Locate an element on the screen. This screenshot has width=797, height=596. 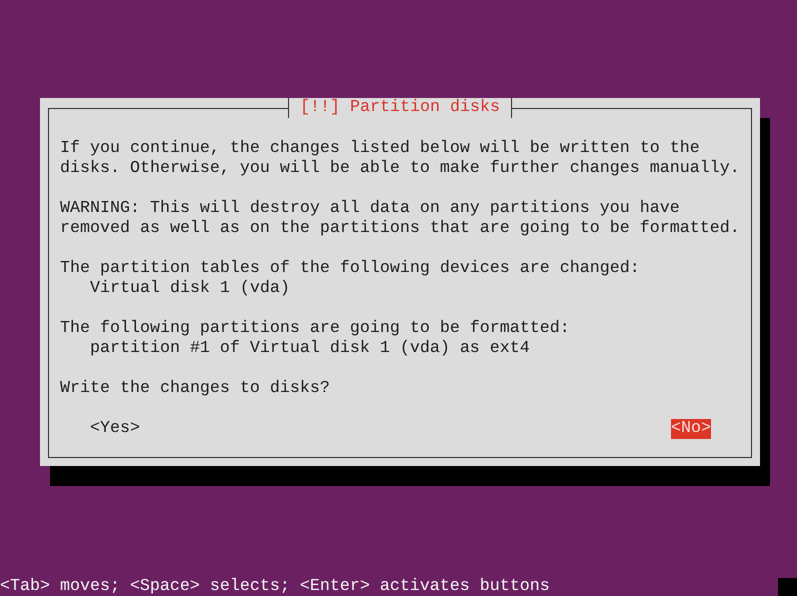
dialog-text: If you continue, the changes listed below will be written to the disks. Otherwise, you will be able to make further changes manually. is located at coordinates (400, 159).